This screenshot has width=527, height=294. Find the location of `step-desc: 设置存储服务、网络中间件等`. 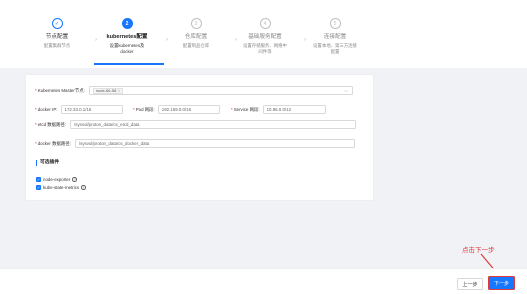

step-desc: 设置存储服务、网络中间件等 is located at coordinates (265, 48).